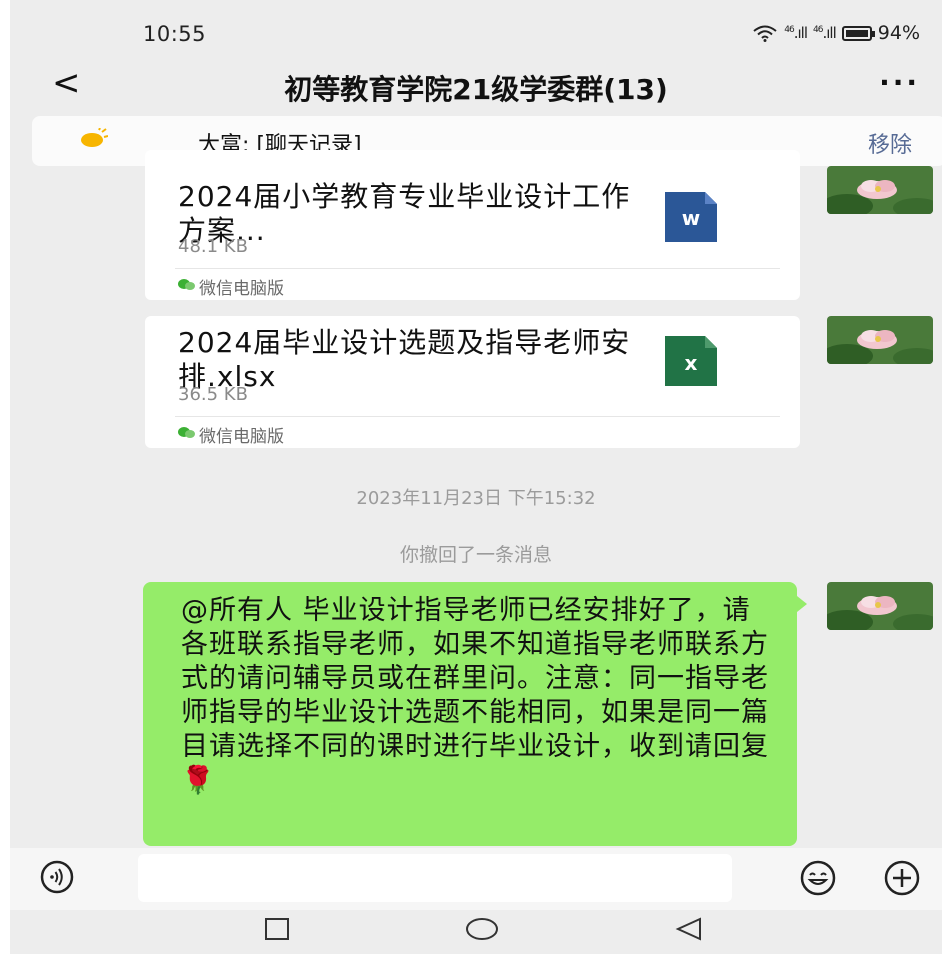 This screenshot has width=952, height=954. I want to click on file-size: 48.1 KB, so click(213, 246).